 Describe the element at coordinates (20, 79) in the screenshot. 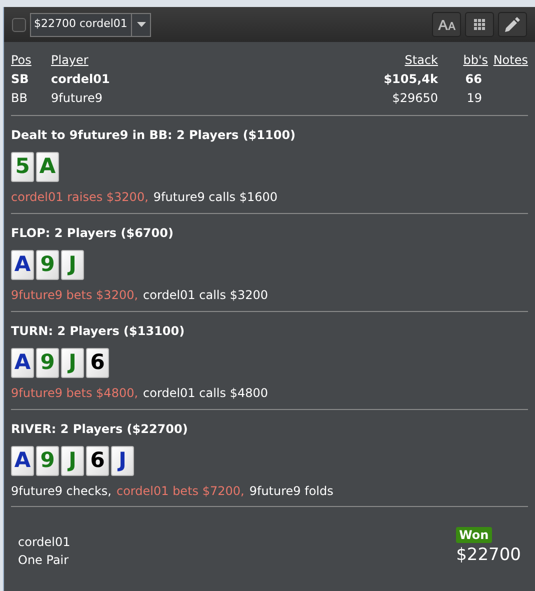

I see `position-cell-text: SB` at that location.